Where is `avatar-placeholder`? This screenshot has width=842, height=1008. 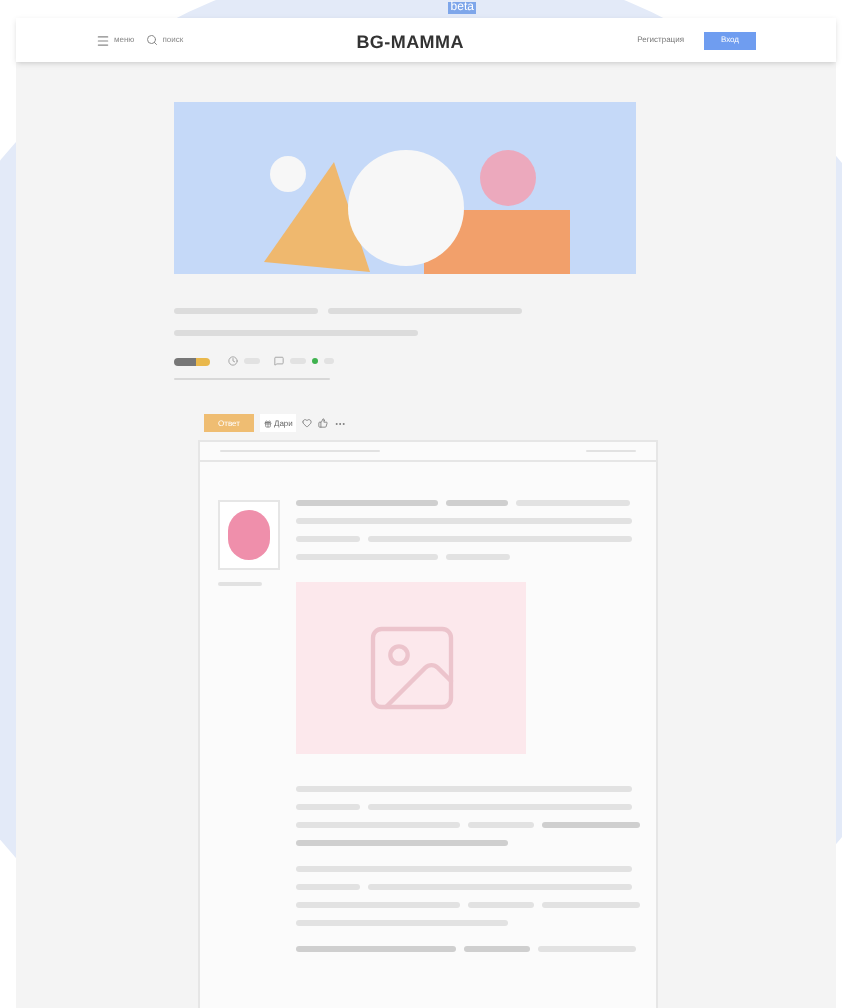 avatar-placeholder is located at coordinates (249, 535).